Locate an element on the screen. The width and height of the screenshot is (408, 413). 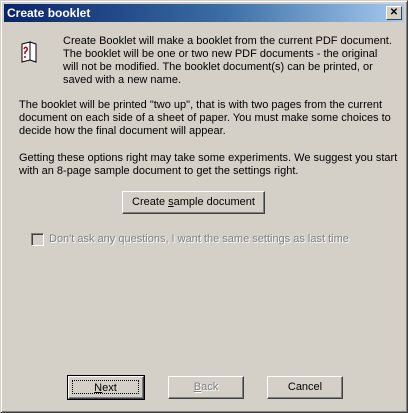
create-sample-post: ample document is located at coordinates (214, 202).